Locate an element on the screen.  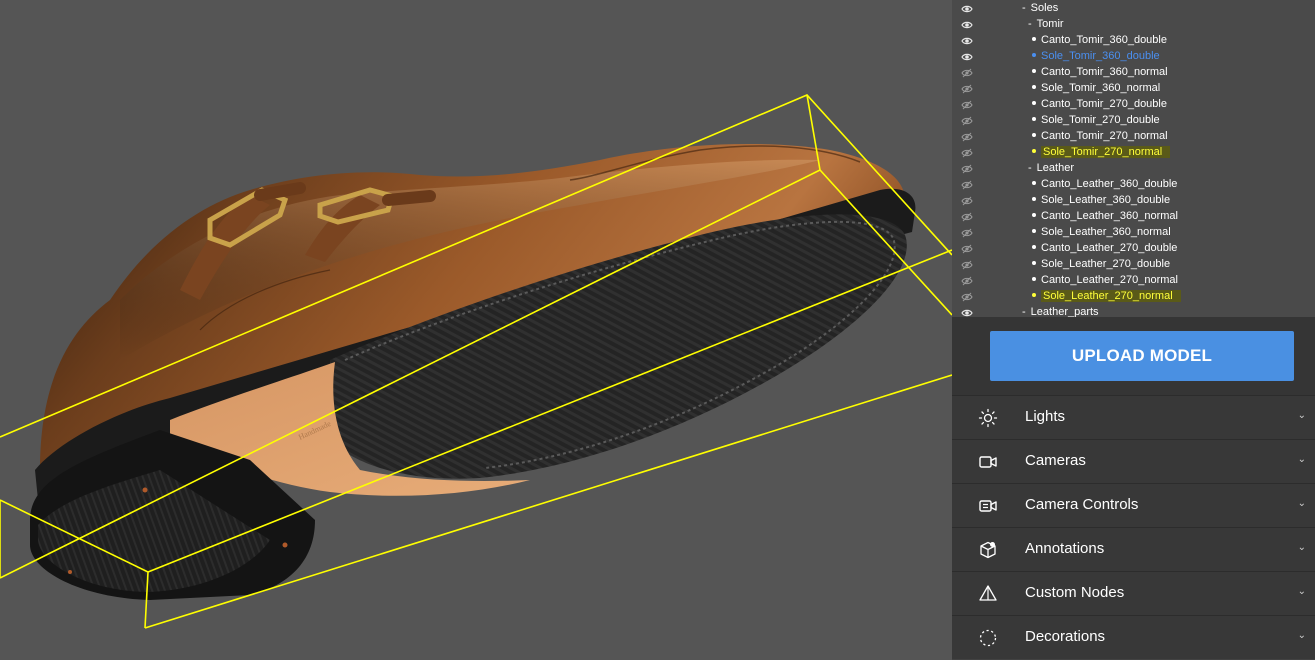
tree-node-row: Canto_Leather_360_double is located at coordinates (1133, 184).